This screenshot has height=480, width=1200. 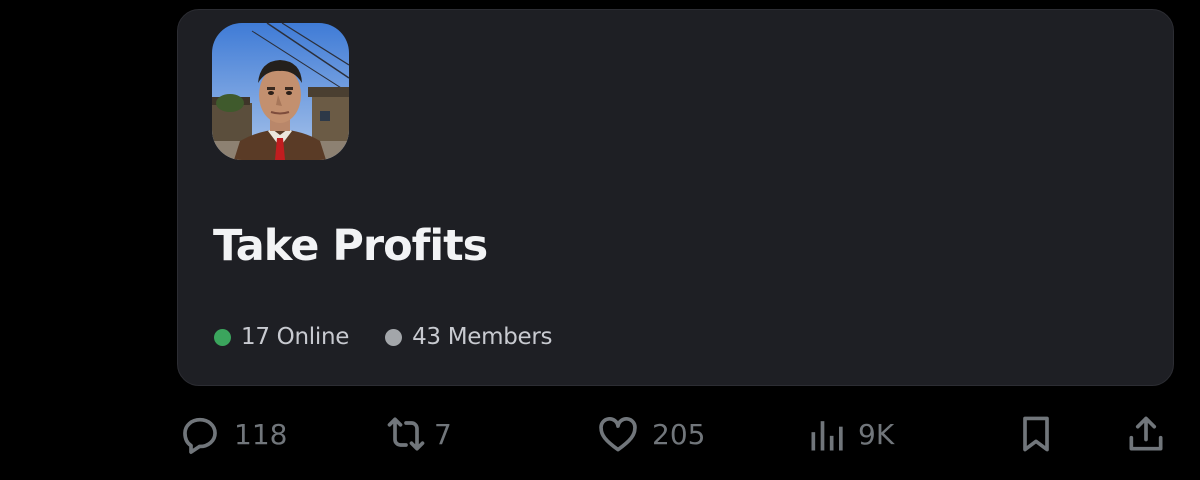 What do you see at coordinates (222, 337) in the screenshot?
I see `online-status-dot` at bounding box center [222, 337].